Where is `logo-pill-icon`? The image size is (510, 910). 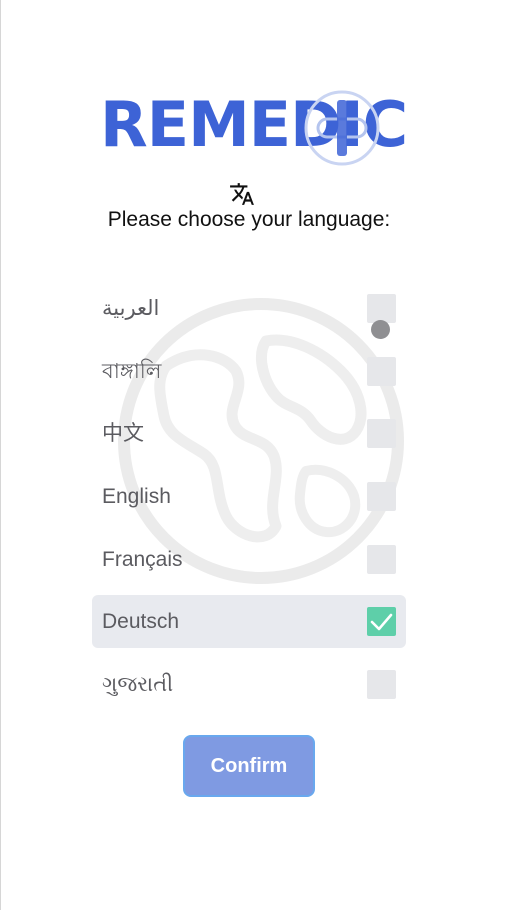 logo-pill-icon is located at coordinates (342, 128).